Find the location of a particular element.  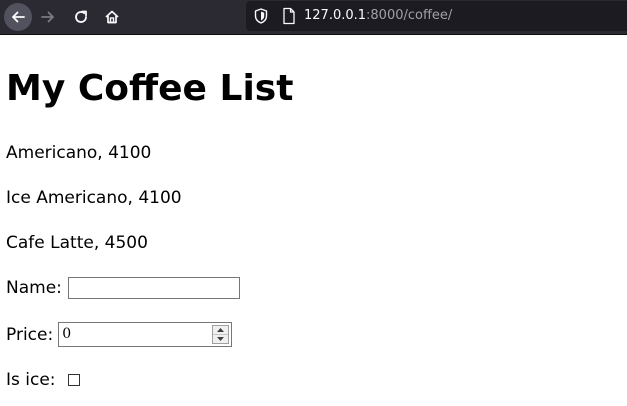

price-input: 0 is located at coordinates (145, 334).